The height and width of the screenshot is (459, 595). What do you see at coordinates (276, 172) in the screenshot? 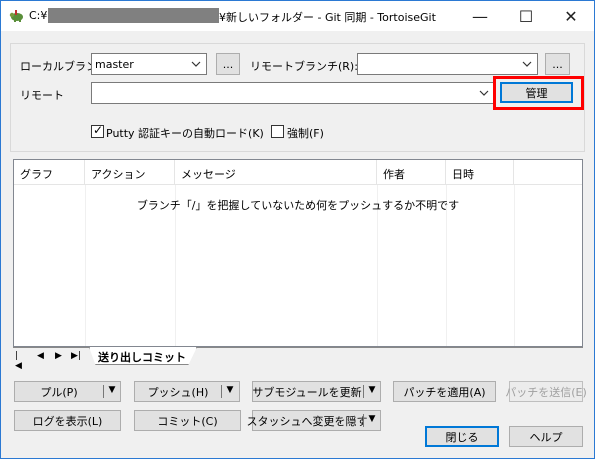
I see `column-message: メッセージ` at bounding box center [276, 172].